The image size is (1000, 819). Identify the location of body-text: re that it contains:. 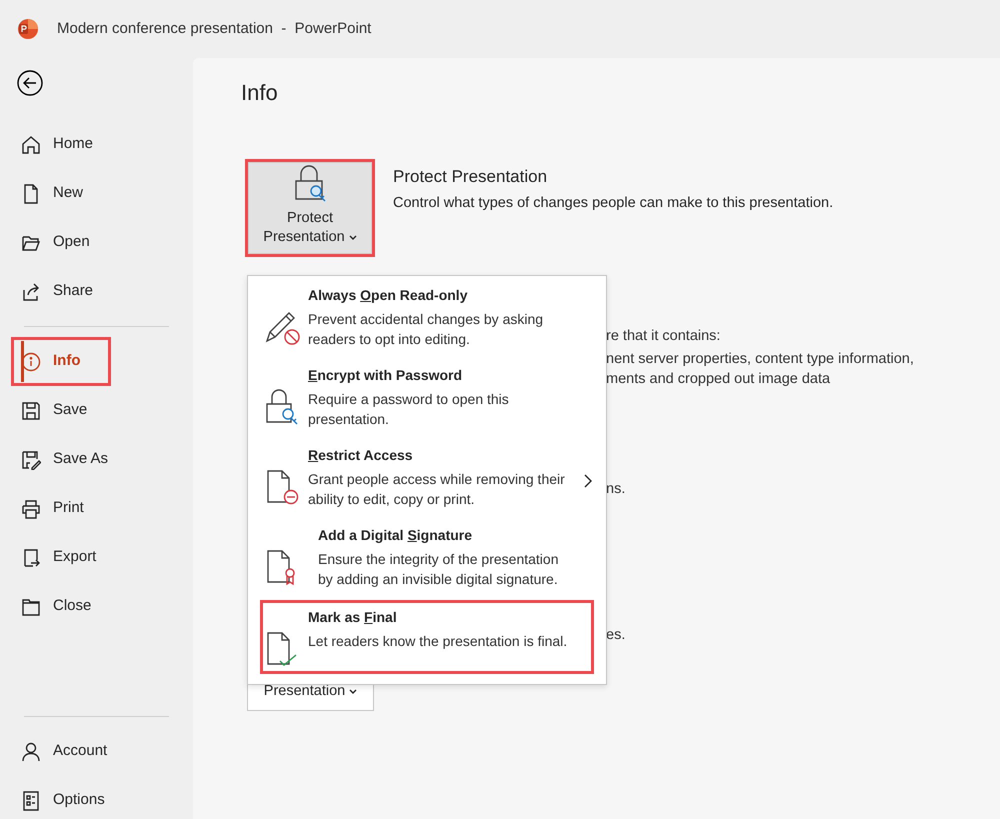
(664, 336).